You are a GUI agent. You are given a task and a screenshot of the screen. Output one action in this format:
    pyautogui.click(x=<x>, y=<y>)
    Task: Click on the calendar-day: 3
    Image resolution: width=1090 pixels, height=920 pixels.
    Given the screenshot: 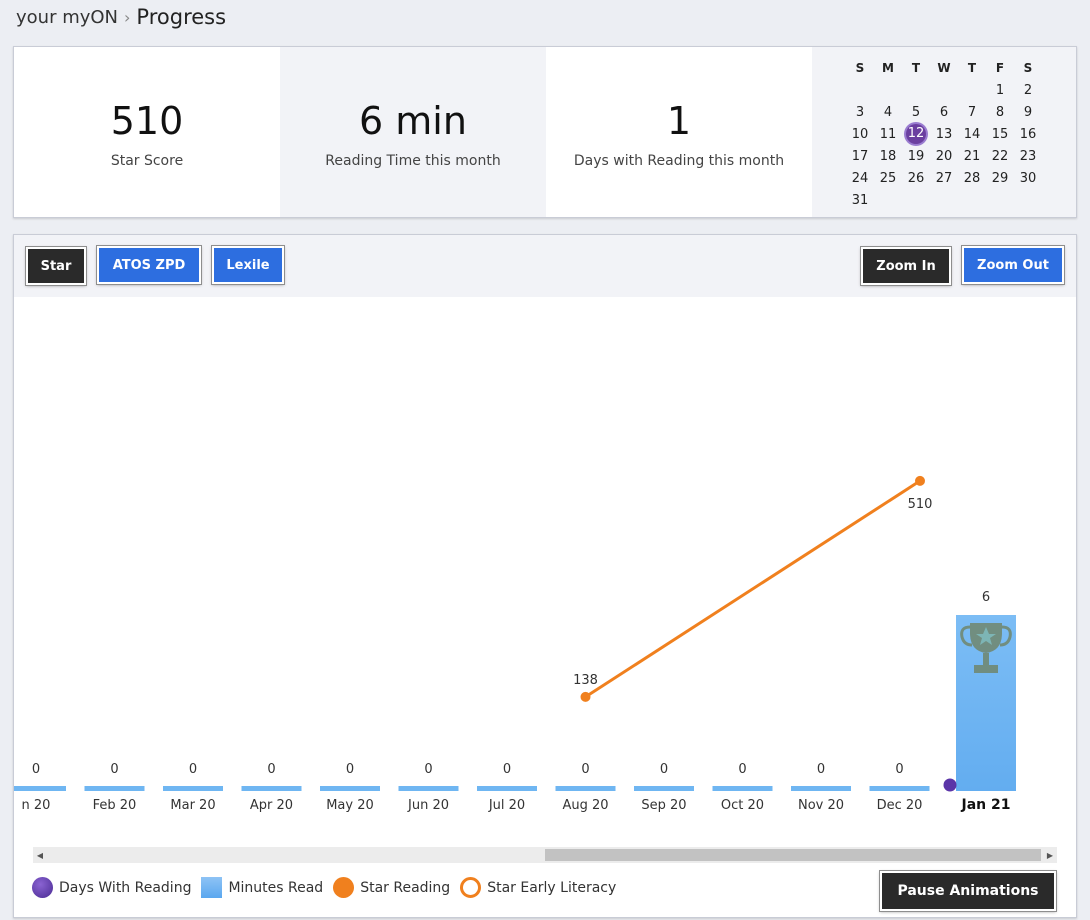 What is the action you would take?
    pyautogui.click(x=860, y=112)
    